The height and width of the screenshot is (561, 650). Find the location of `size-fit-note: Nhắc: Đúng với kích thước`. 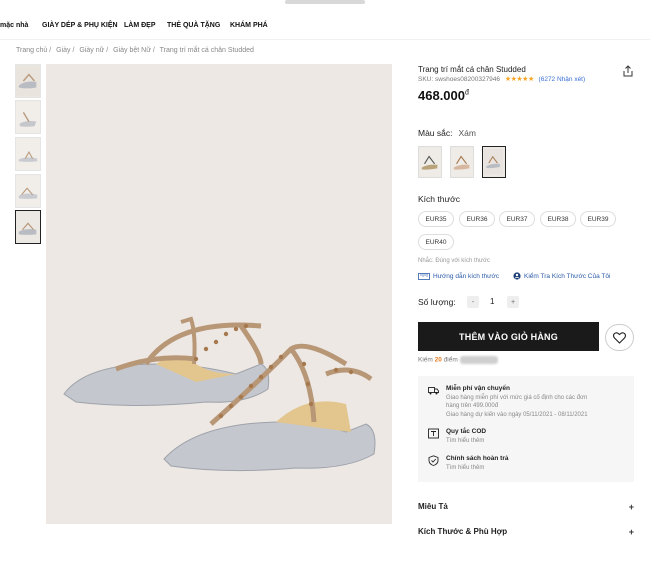

size-fit-note: Nhắc: Đúng với kích thước is located at coordinates (454, 261).